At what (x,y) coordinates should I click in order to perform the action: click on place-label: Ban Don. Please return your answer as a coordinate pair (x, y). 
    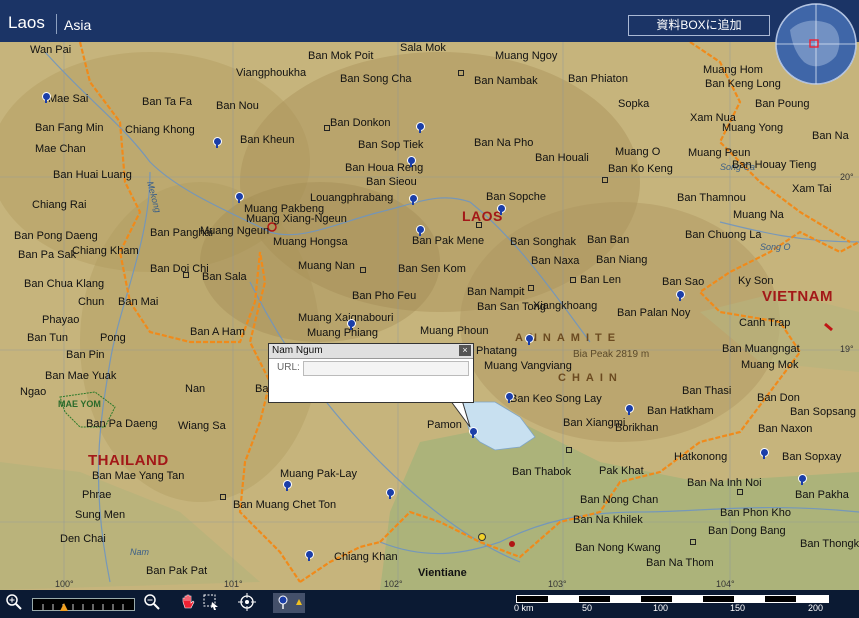
    Looking at the image, I should click on (778, 398).